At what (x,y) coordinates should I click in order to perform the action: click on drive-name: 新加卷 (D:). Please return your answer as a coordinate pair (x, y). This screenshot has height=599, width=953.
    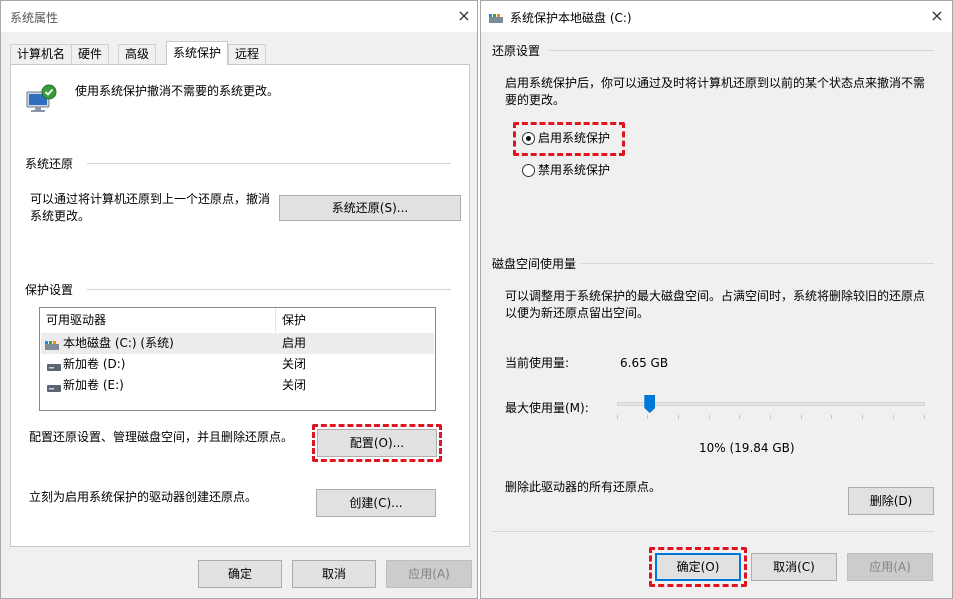
    Looking at the image, I should click on (94, 364).